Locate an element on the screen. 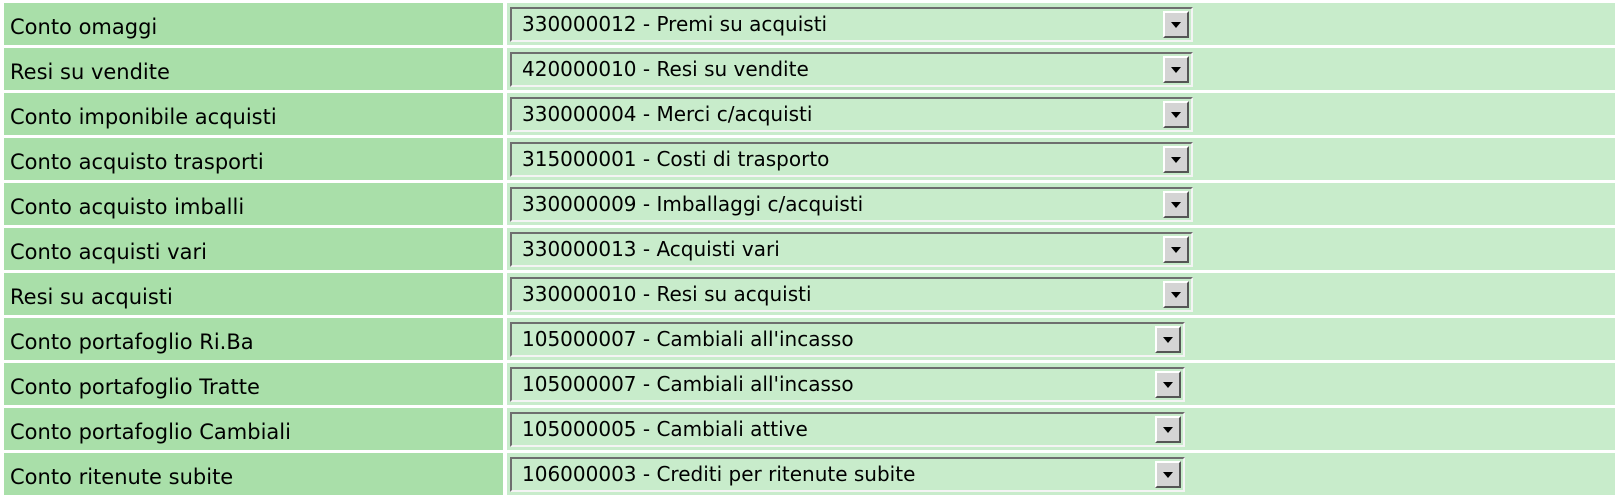 The width and height of the screenshot is (1615, 498). row-label-text: Conto acquisto trasporti is located at coordinates (137, 162).